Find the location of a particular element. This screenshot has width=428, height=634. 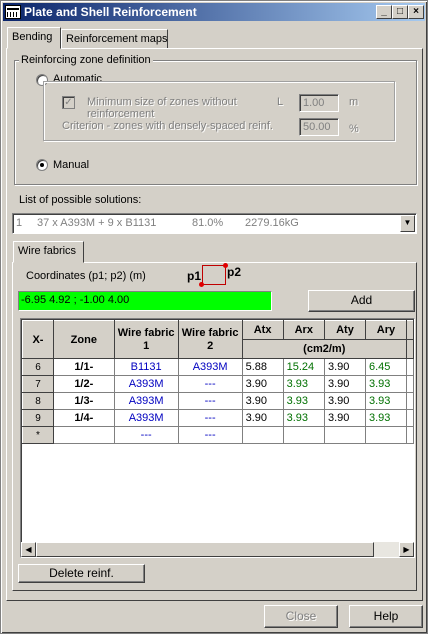

atx-cell is located at coordinates (262, 435).